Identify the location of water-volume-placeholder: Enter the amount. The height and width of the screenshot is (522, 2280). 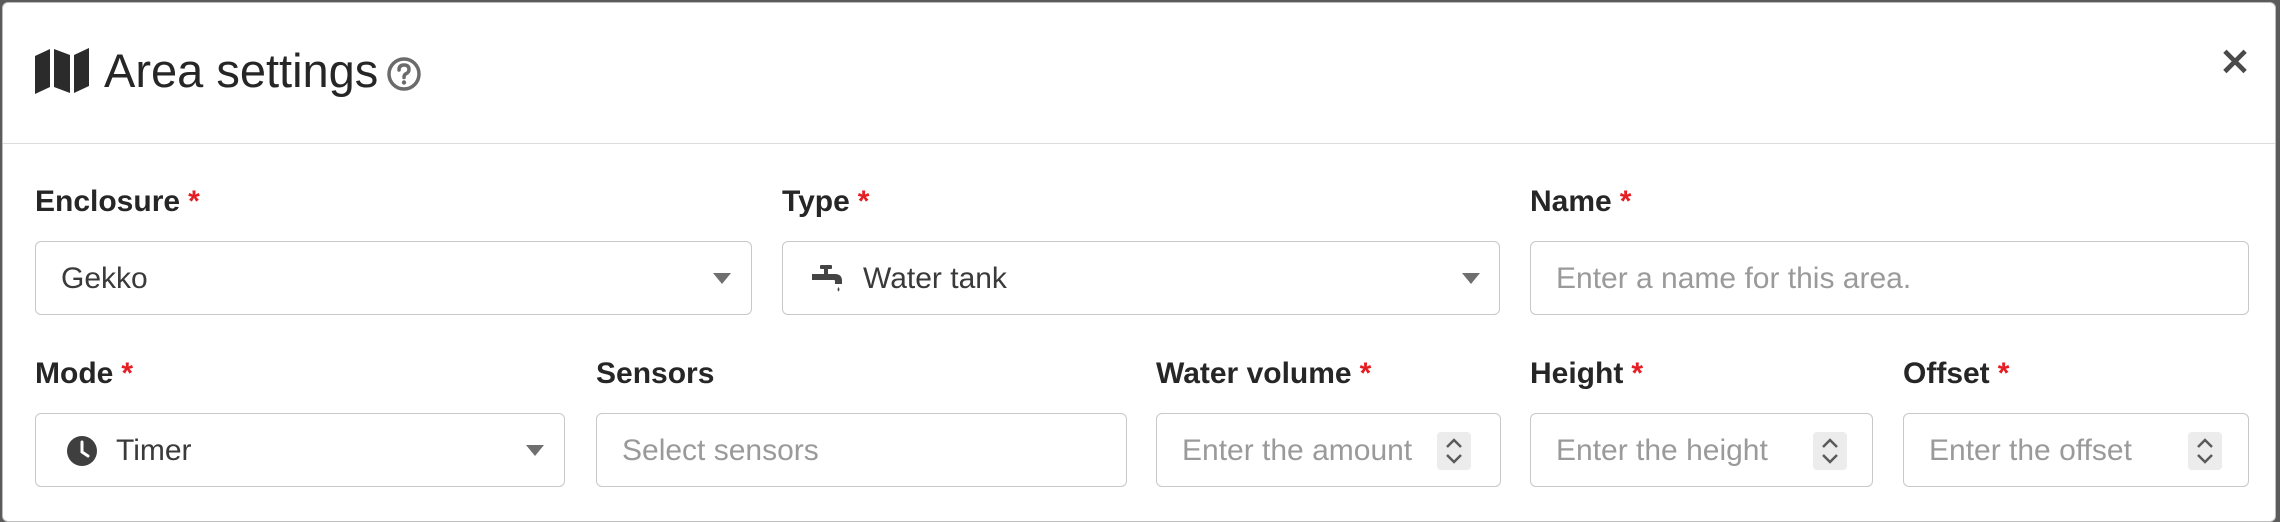
(1297, 450).